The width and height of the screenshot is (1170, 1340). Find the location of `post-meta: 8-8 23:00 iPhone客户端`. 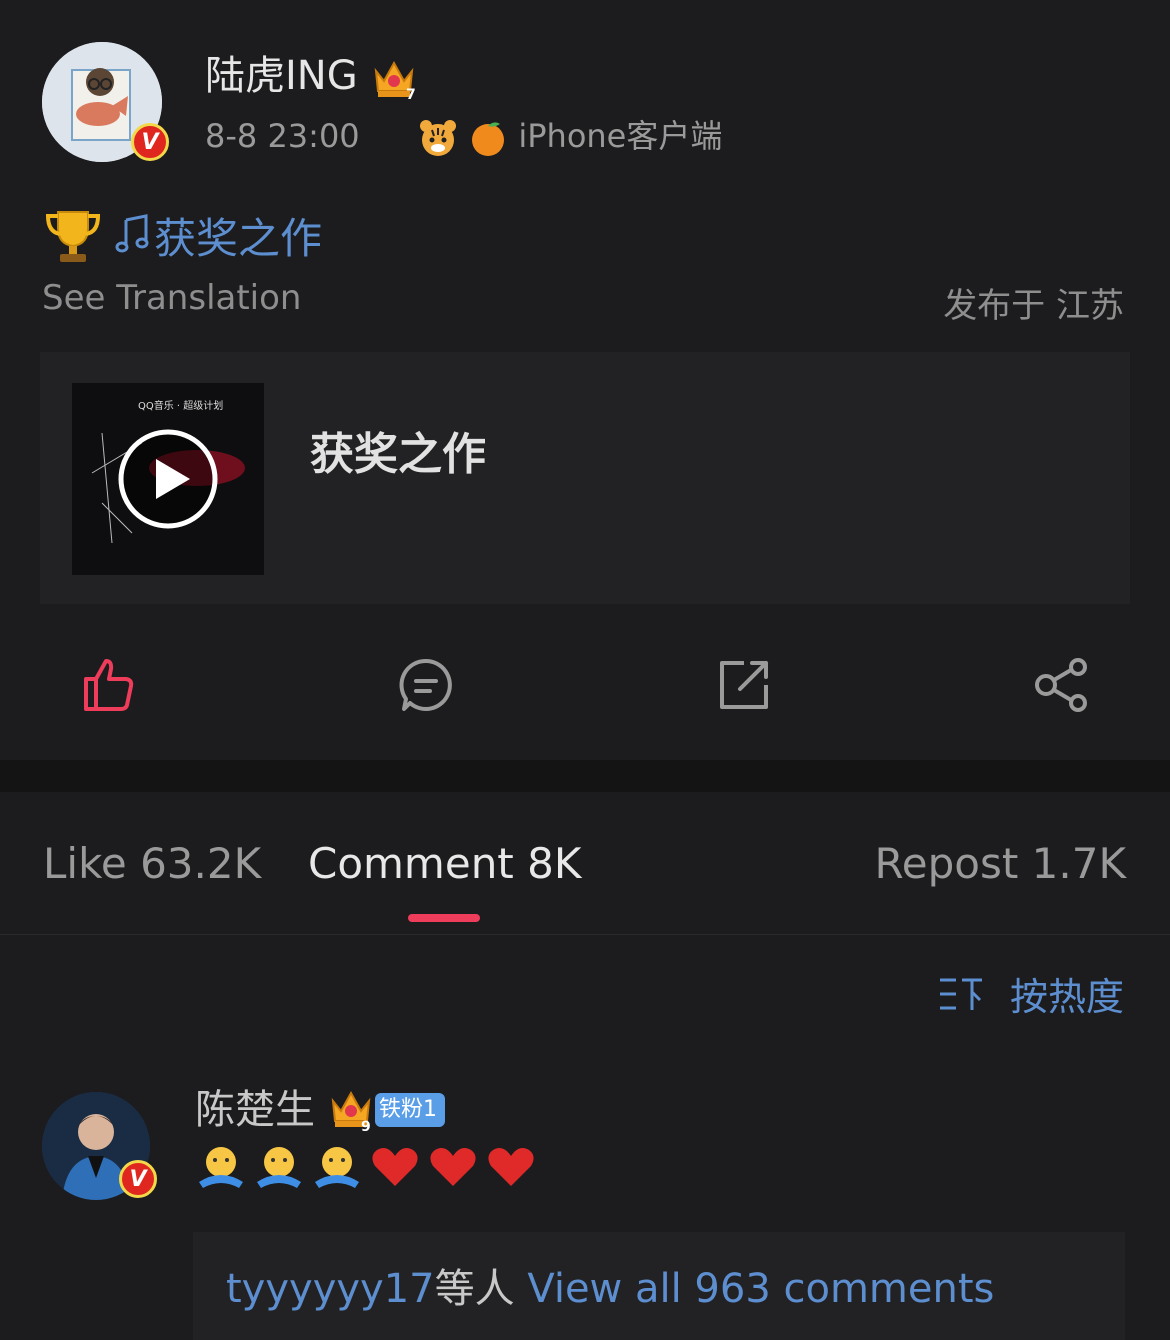

post-meta: 8-8 23:00 iPhone客户端 is located at coordinates (463, 136).